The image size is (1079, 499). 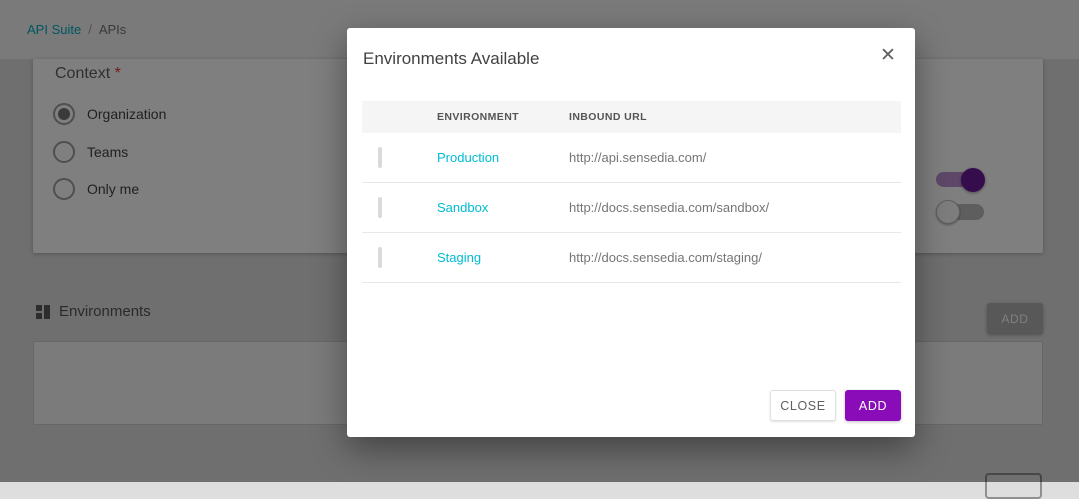 I want to click on dialog-title: Environments Available, so click(x=451, y=58).